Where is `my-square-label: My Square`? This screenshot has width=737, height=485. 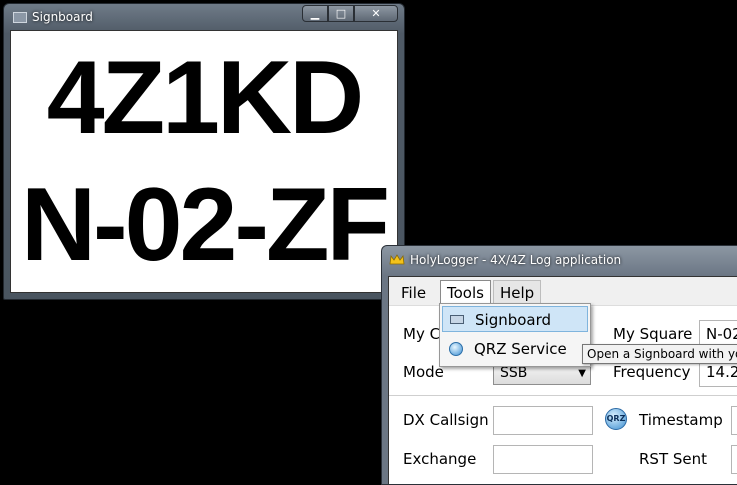
my-square-label: My Square is located at coordinates (653, 334).